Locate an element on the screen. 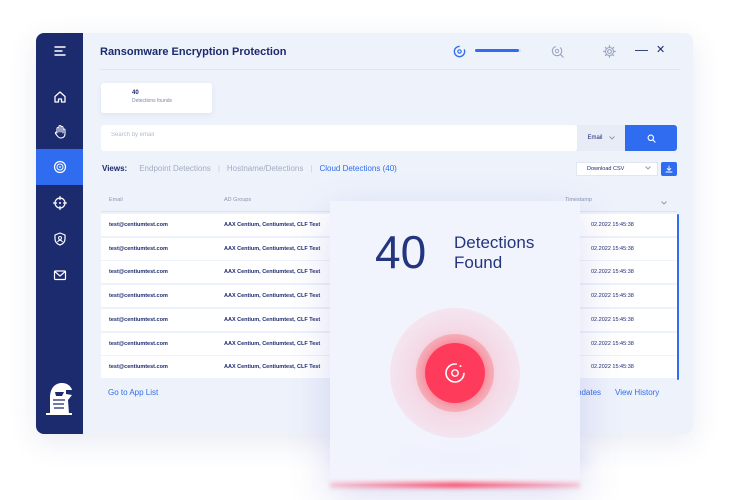 This screenshot has width=730, height=500. download-button is located at coordinates (669, 169).